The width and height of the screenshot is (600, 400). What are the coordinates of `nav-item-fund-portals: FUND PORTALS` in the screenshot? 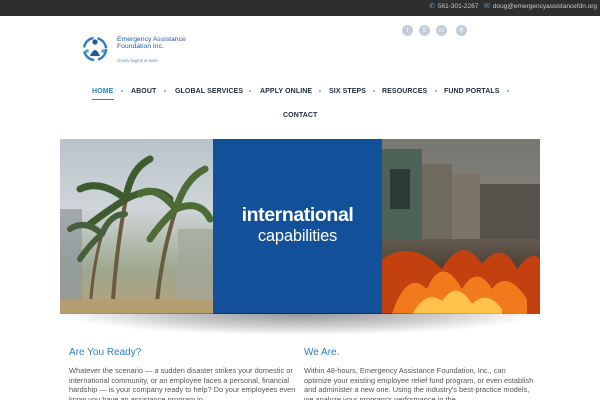 It's located at (472, 91).